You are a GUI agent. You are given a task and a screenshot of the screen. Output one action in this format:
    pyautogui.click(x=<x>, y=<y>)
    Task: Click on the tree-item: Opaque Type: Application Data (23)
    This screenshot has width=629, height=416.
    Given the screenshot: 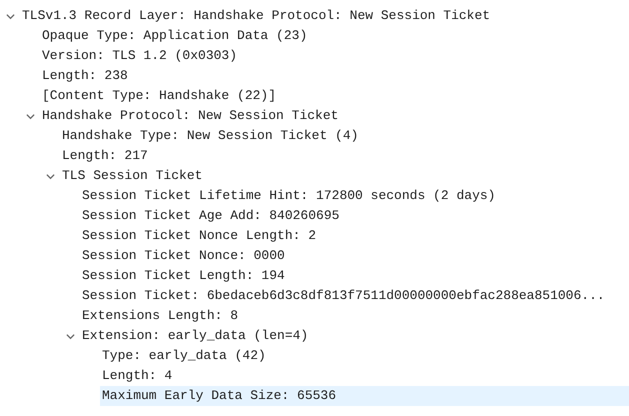 What is the action you would take?
    pyautogui.click(x=334, y=36)
    